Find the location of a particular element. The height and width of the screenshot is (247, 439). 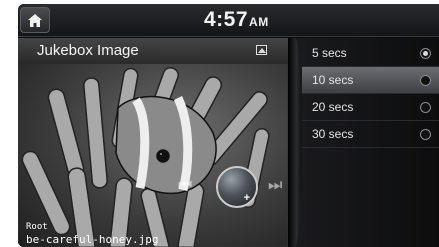

interval-label: 10 secs is located at coordinates (333, 80).